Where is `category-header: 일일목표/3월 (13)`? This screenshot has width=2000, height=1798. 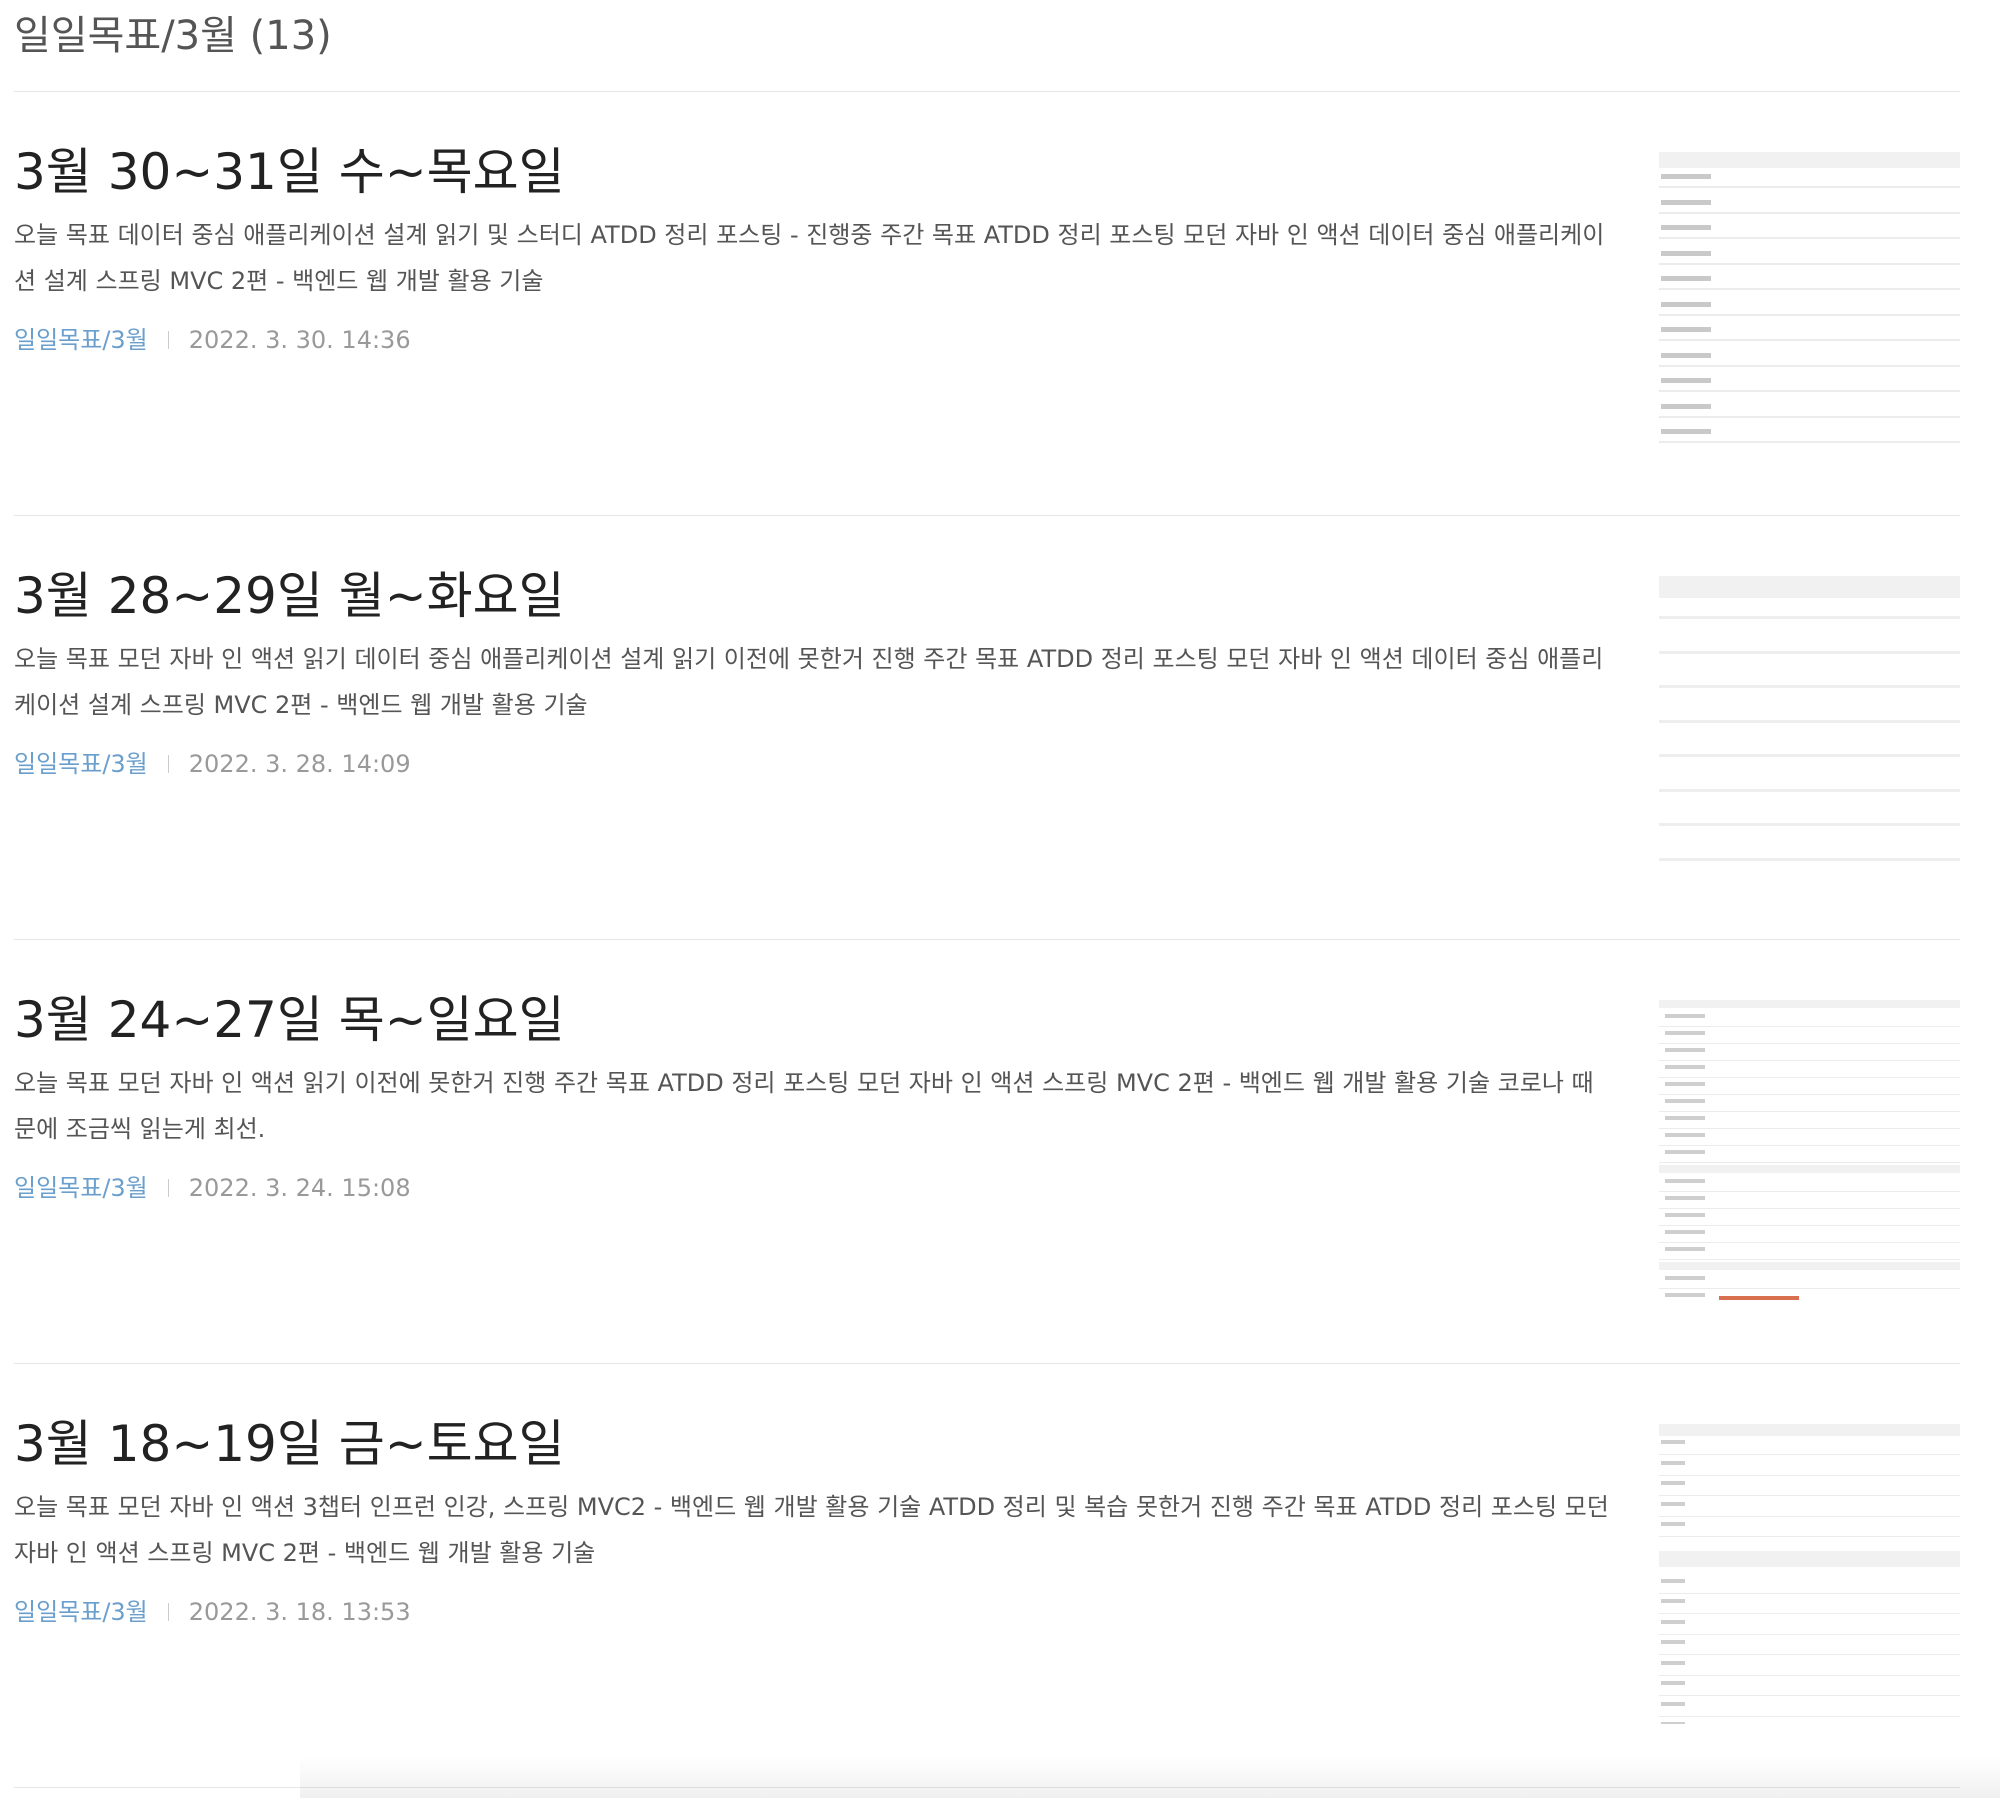
category-header: 일일목표/3월 (13) is located at coordinates (987, 46).